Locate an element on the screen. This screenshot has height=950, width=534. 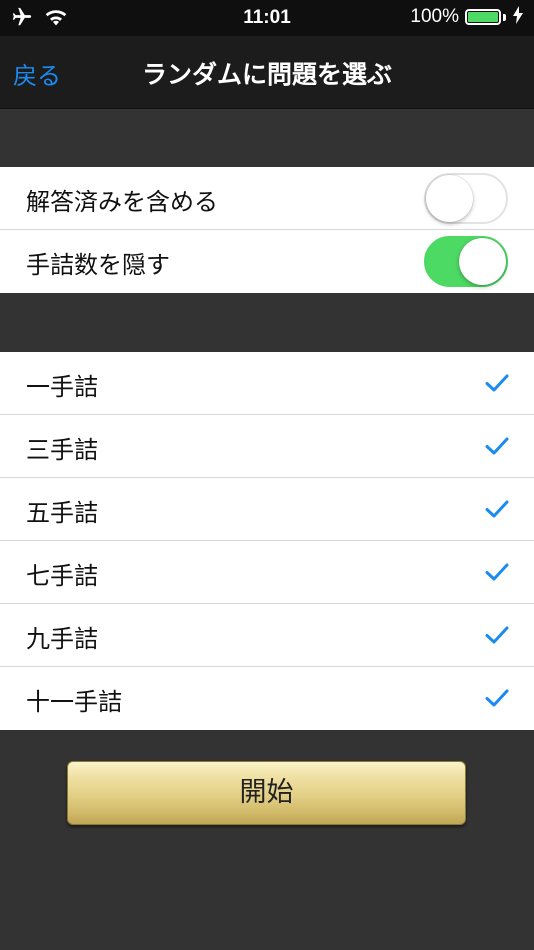
move-count-label: 七手詰 is located at coordinates (62, 576).